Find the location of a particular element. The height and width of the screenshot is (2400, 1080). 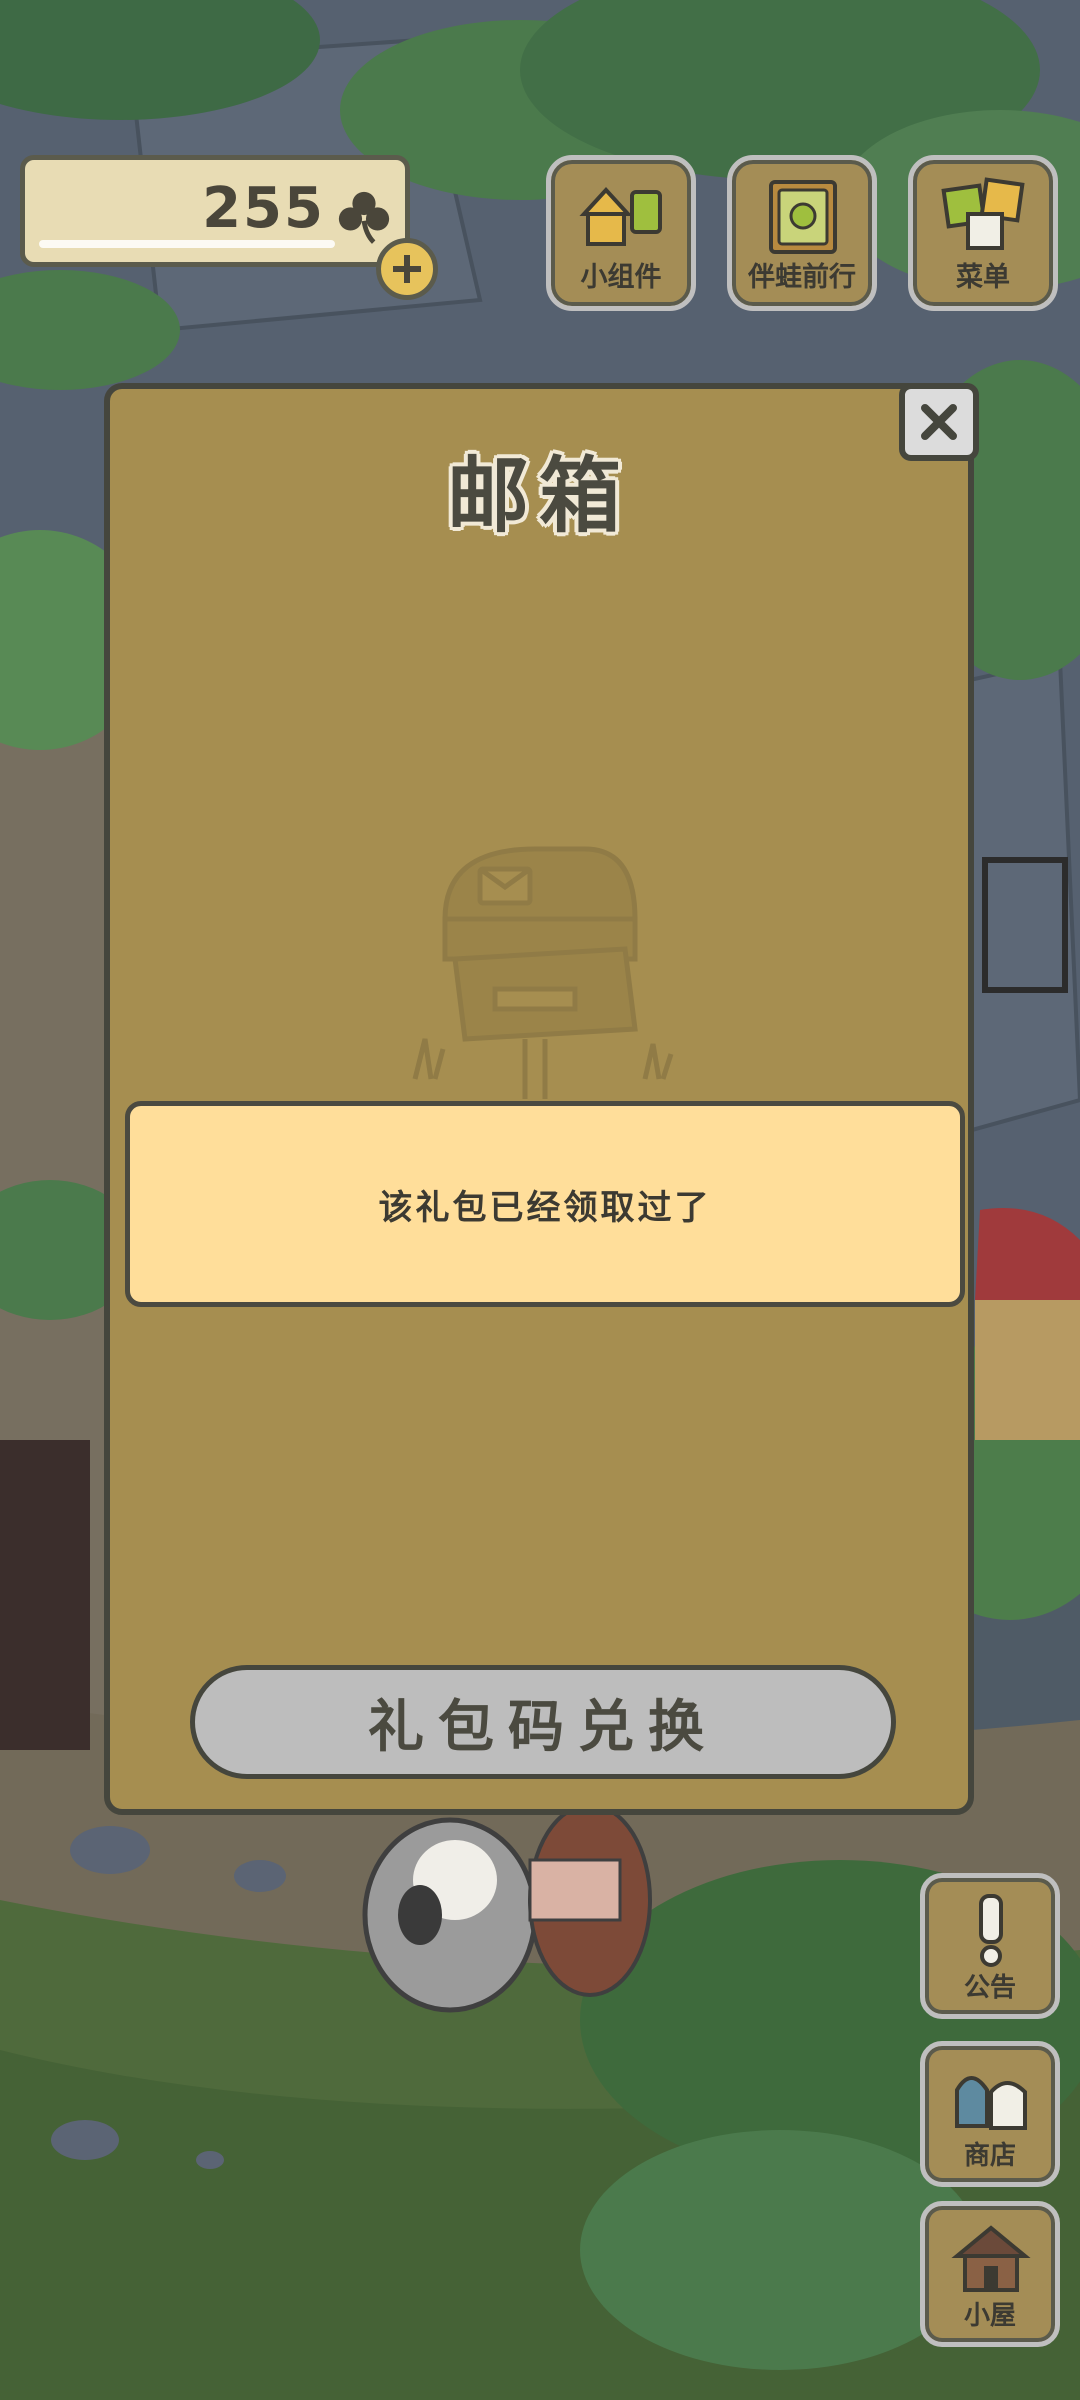

plus-icon is located at coordinates (407, 269).